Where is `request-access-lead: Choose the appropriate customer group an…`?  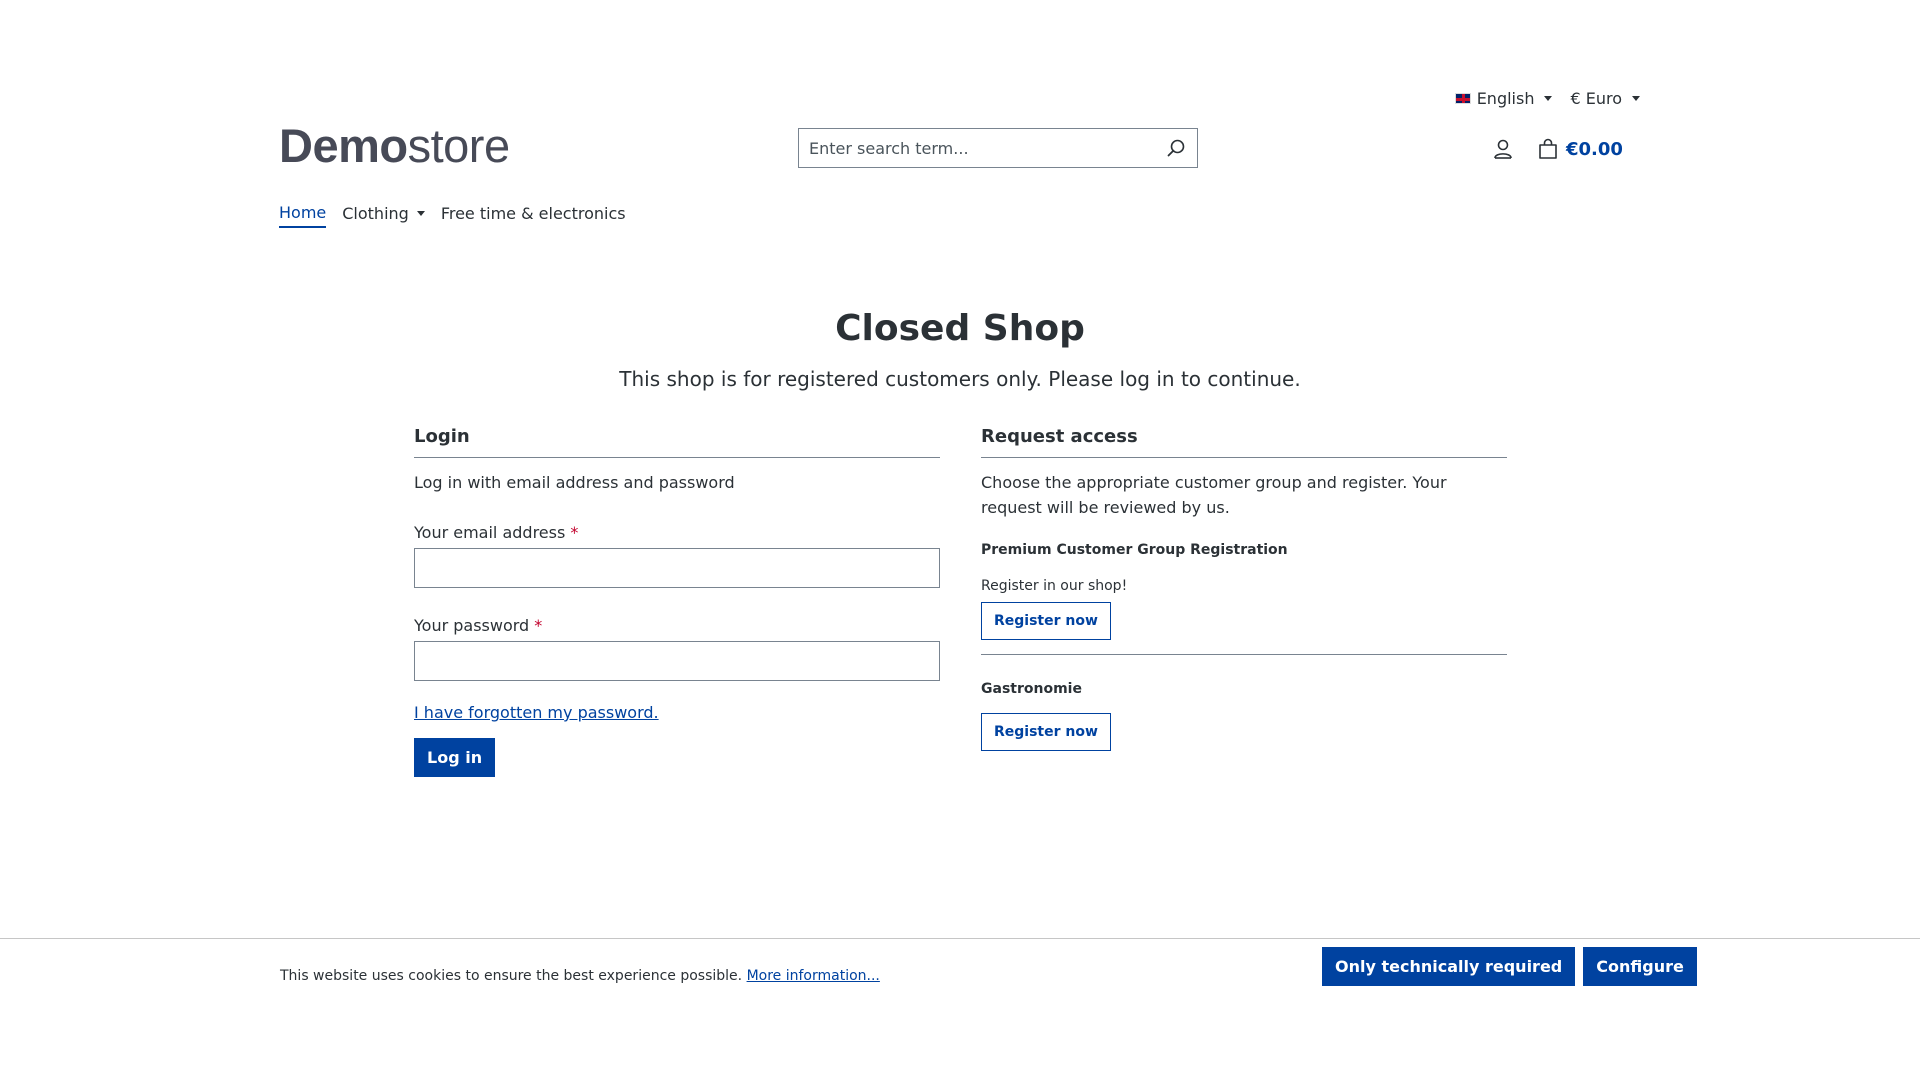
request-access-lead: Choose the appropriate customer group an… is located at coordinates (1214, 495).